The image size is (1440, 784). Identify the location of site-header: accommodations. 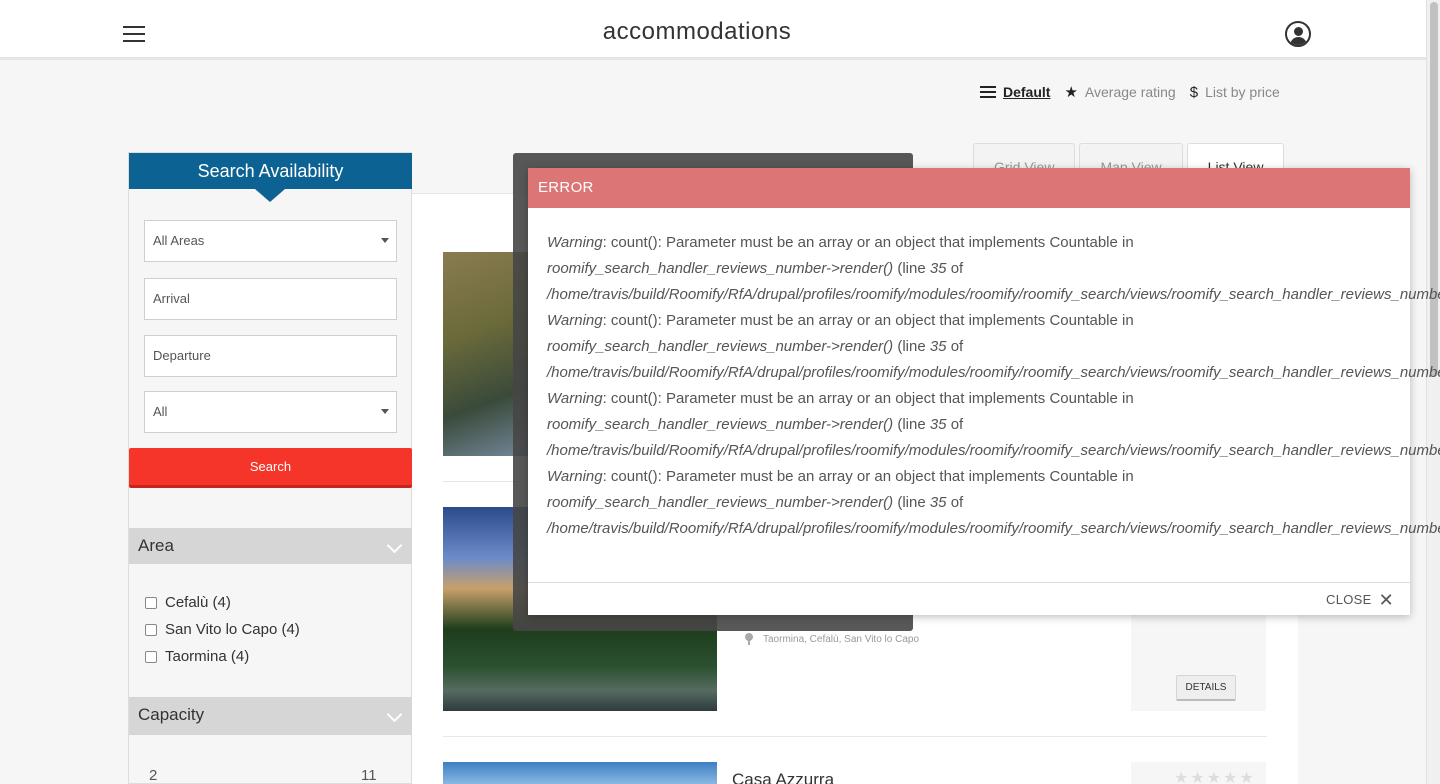
(713, 30).